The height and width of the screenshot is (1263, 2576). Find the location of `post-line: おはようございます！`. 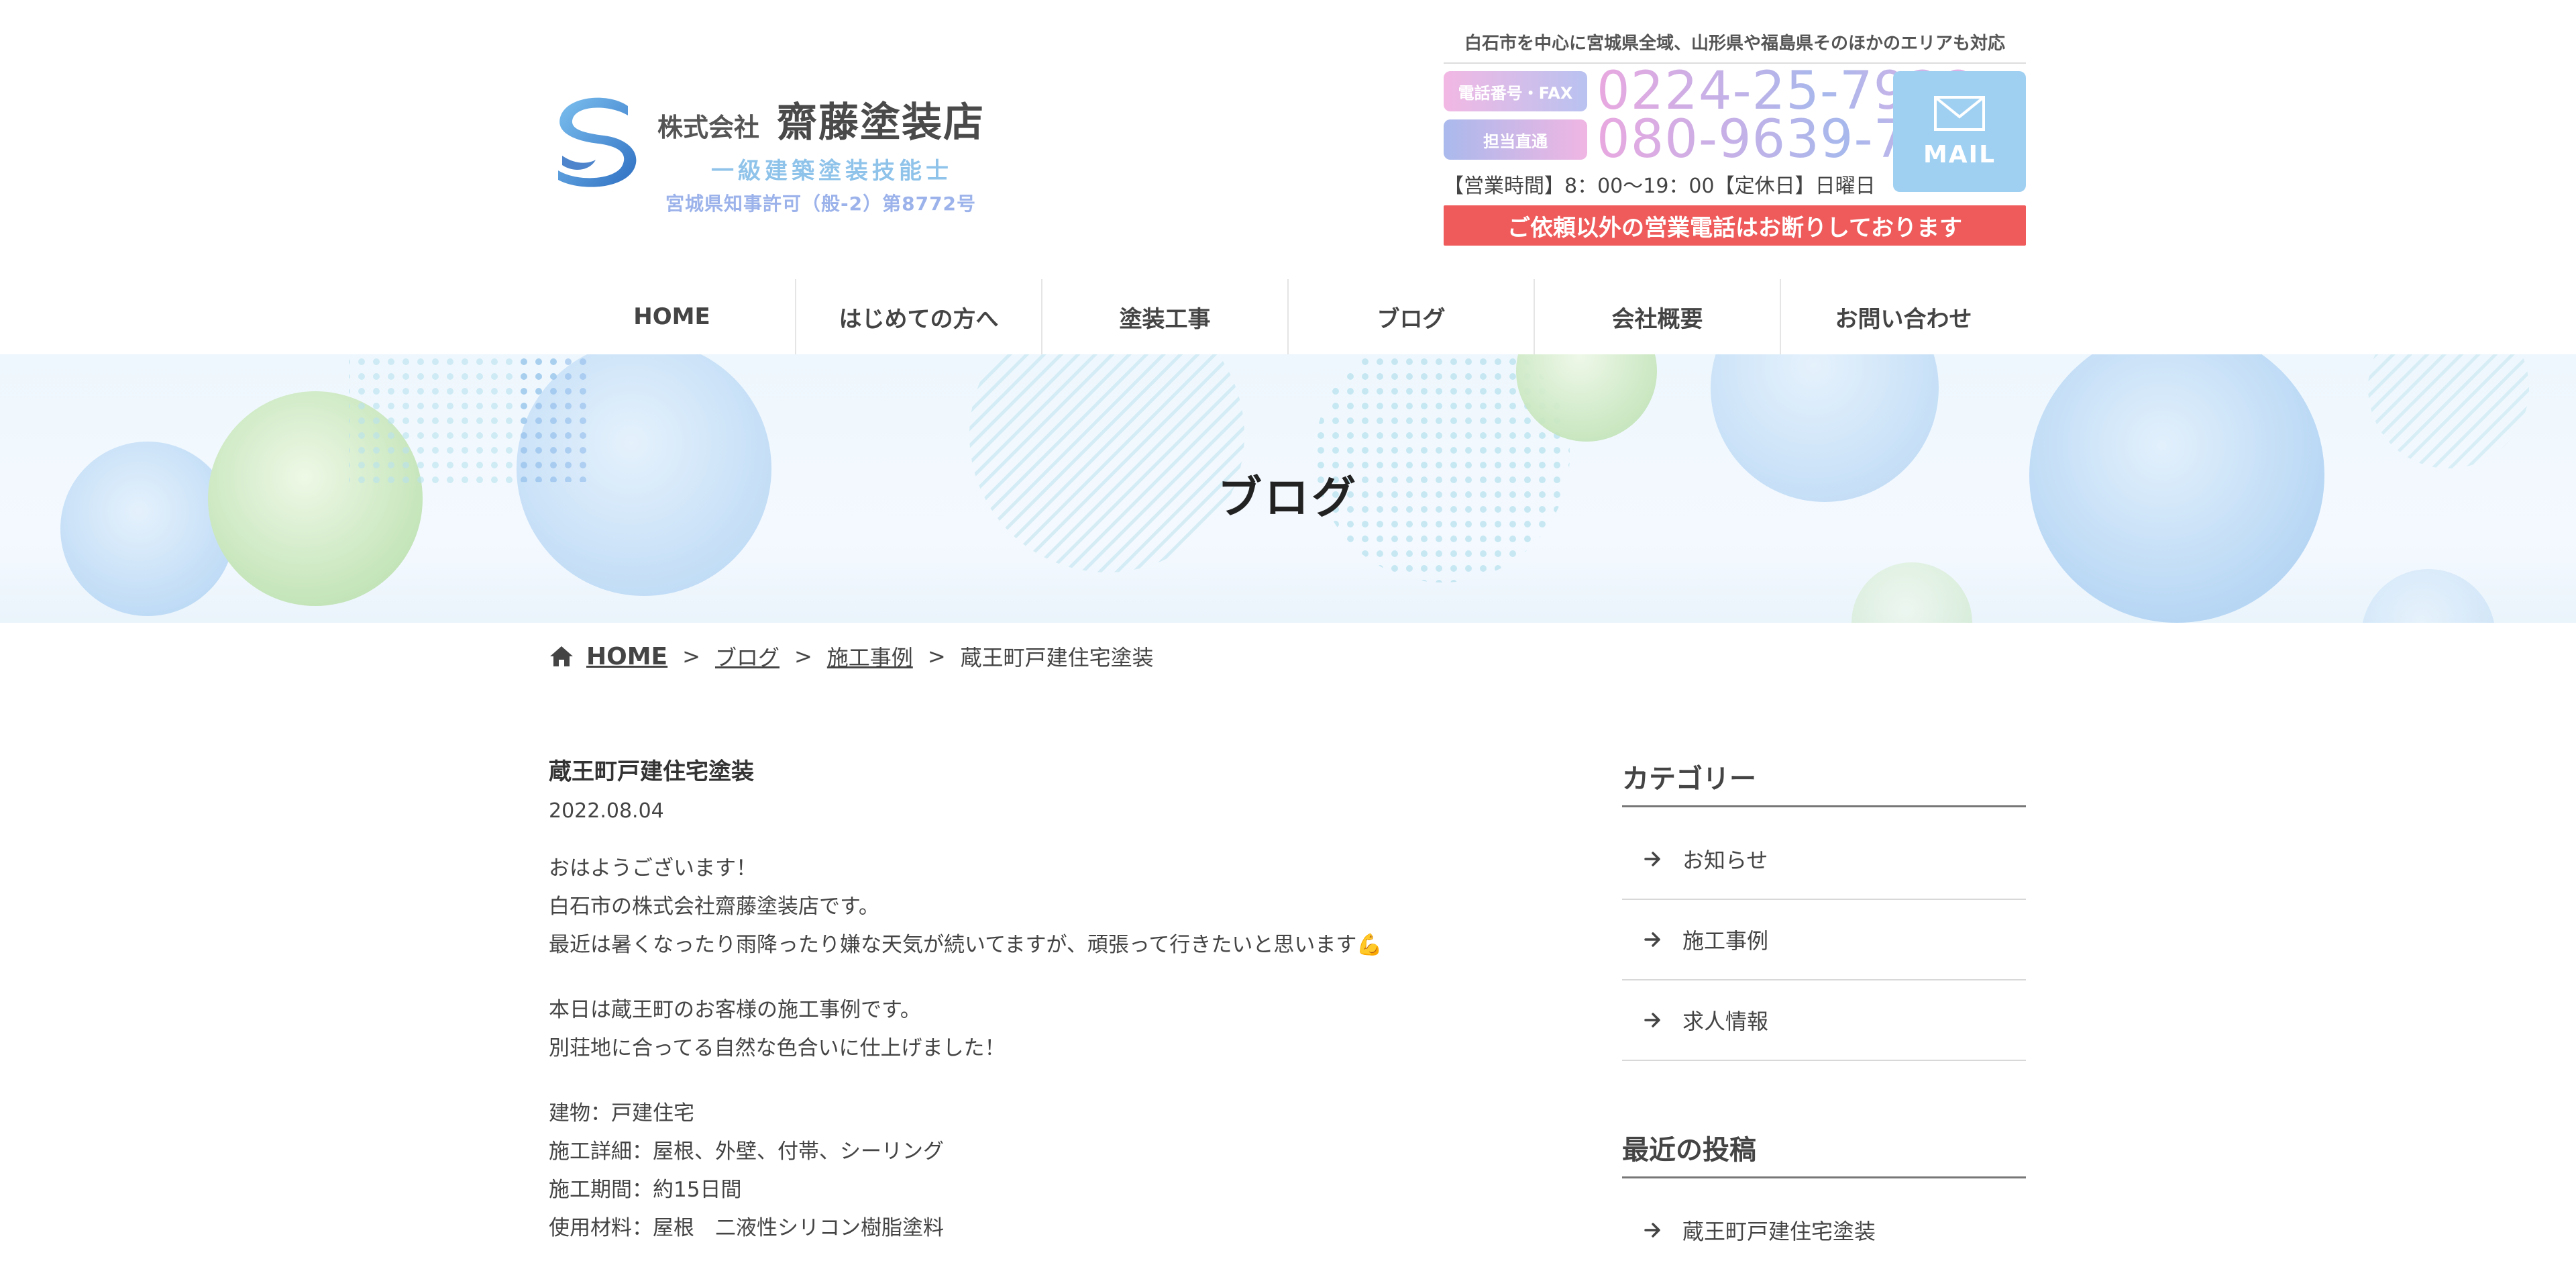

post-line: おはようございます！ is located at coordinates (653, 868).